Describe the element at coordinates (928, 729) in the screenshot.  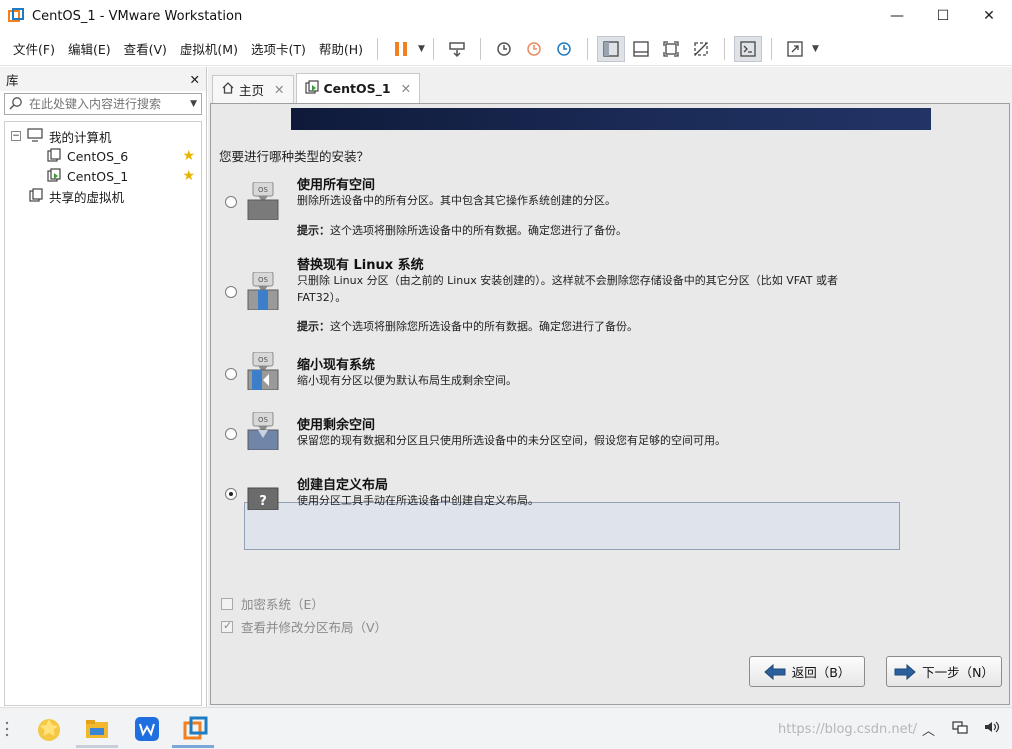
I see `tray-expand-icon: ︿` at that location.